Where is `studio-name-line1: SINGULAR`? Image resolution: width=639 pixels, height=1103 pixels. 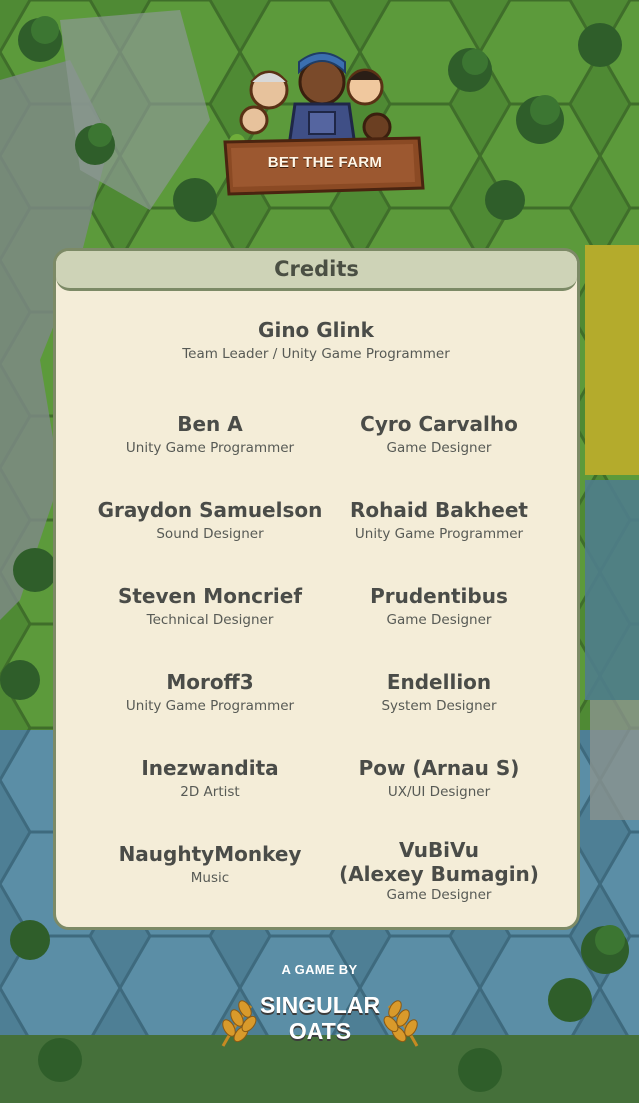
studio-name-line1: SINGULAR is located at coordinates (320, 1005).